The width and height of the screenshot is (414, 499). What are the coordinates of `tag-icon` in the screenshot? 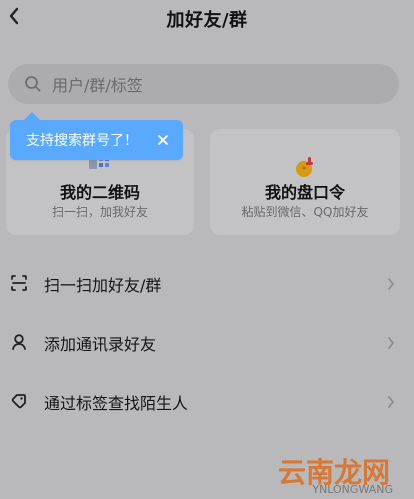 It's located at (19, 401).